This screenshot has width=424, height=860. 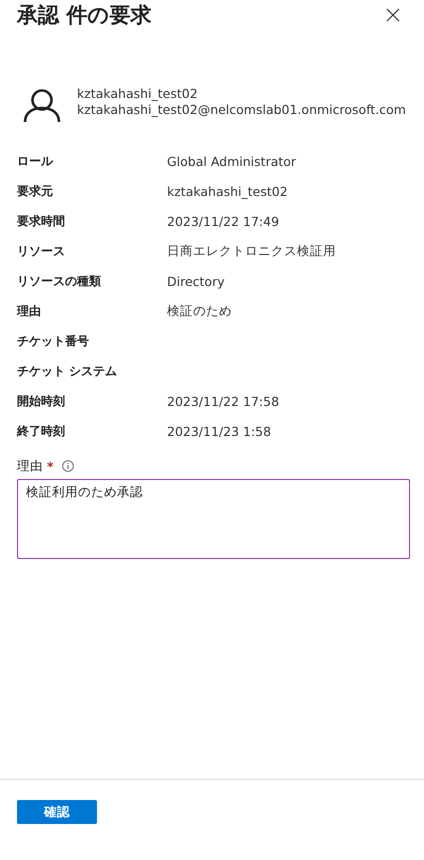 I want to click on detail-label: 要求元, so click(x=35, y=191).